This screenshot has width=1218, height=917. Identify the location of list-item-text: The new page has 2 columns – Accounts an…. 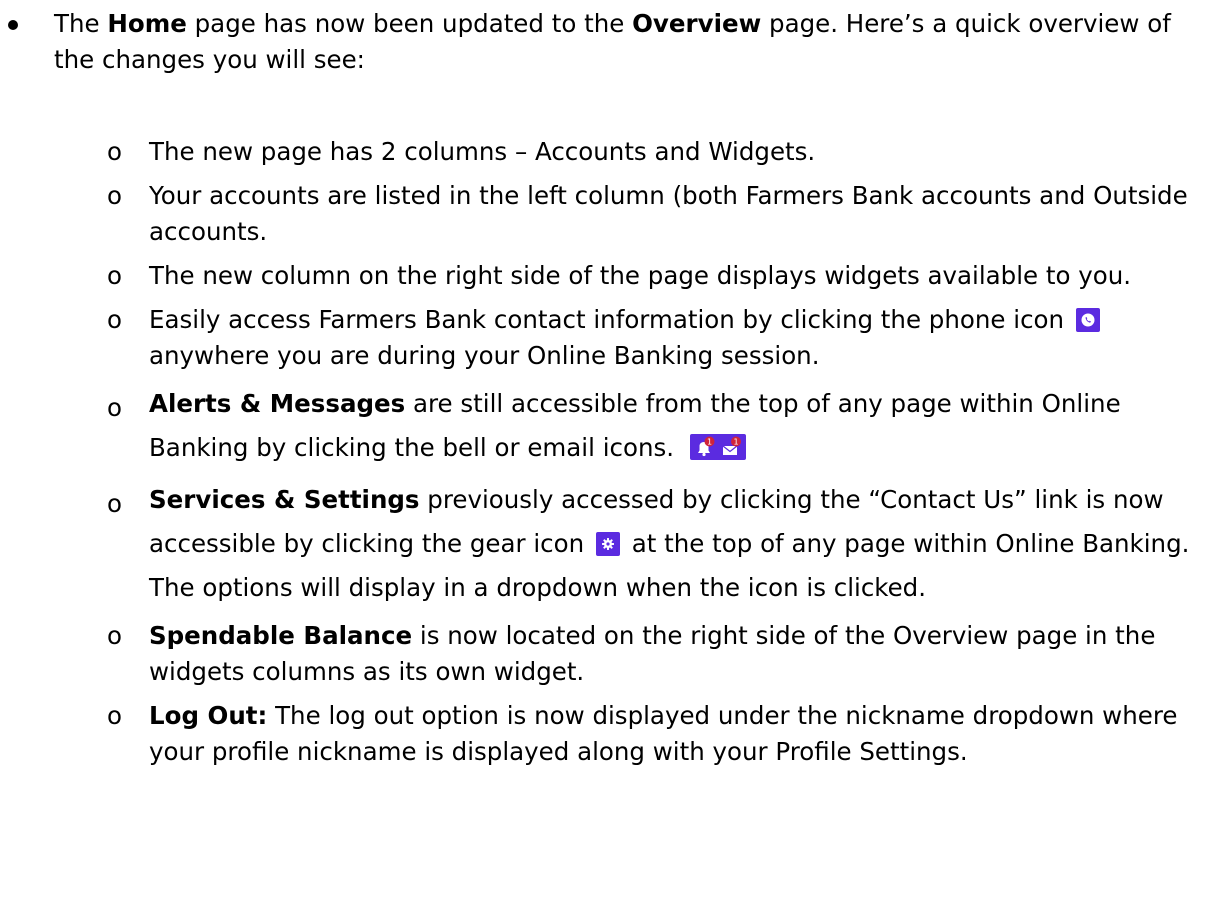
(482, 151).